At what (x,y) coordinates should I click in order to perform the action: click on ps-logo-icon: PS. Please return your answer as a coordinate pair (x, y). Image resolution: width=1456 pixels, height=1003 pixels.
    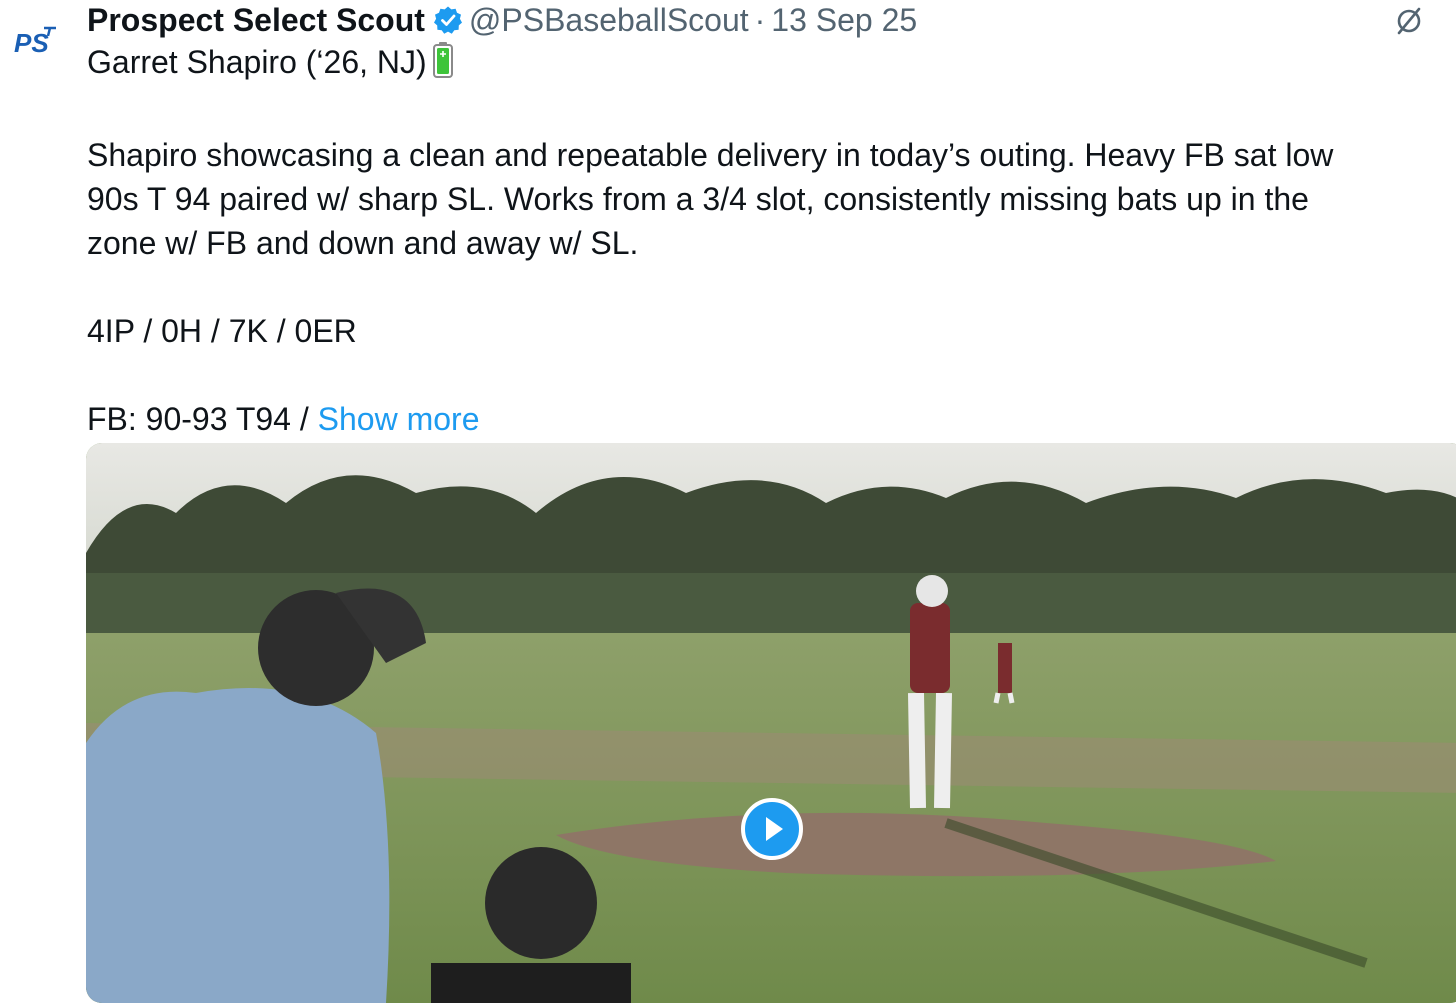
    Looking at the image, I should click on (35, 42).